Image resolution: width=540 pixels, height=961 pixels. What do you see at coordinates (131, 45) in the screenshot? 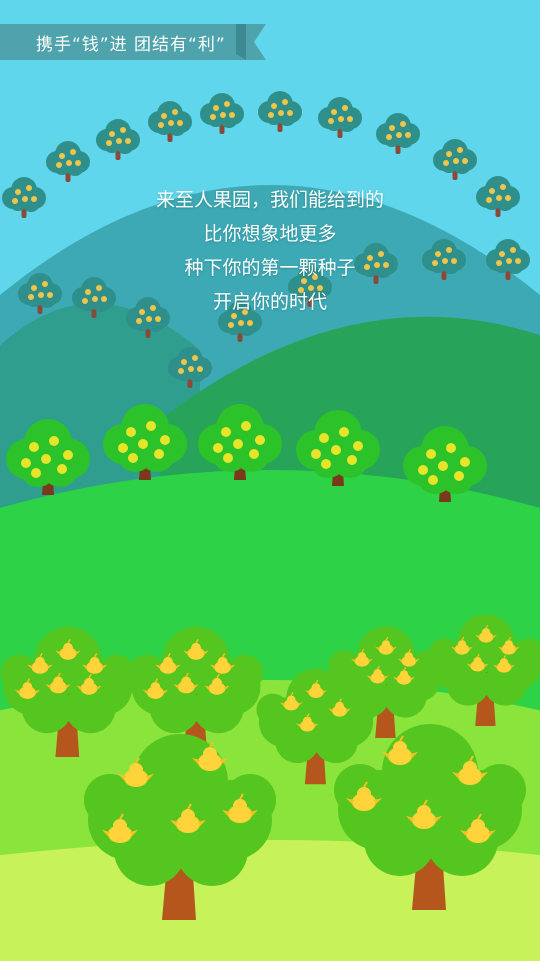
I see `banner-title: 携手“钱”进 团结有“利”` at bounding box center [131, 45].